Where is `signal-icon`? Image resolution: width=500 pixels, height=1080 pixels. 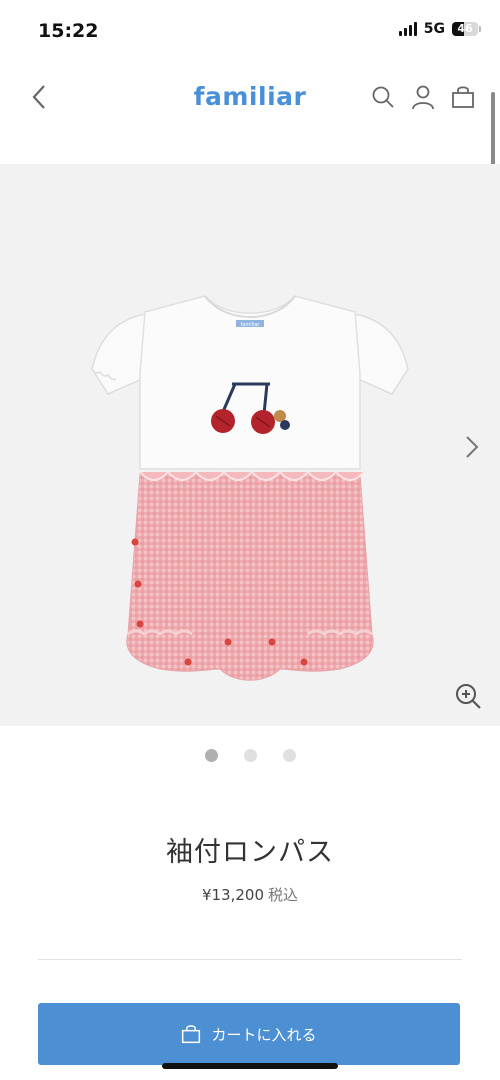
signal-icon is located at coordinates (407, 29).